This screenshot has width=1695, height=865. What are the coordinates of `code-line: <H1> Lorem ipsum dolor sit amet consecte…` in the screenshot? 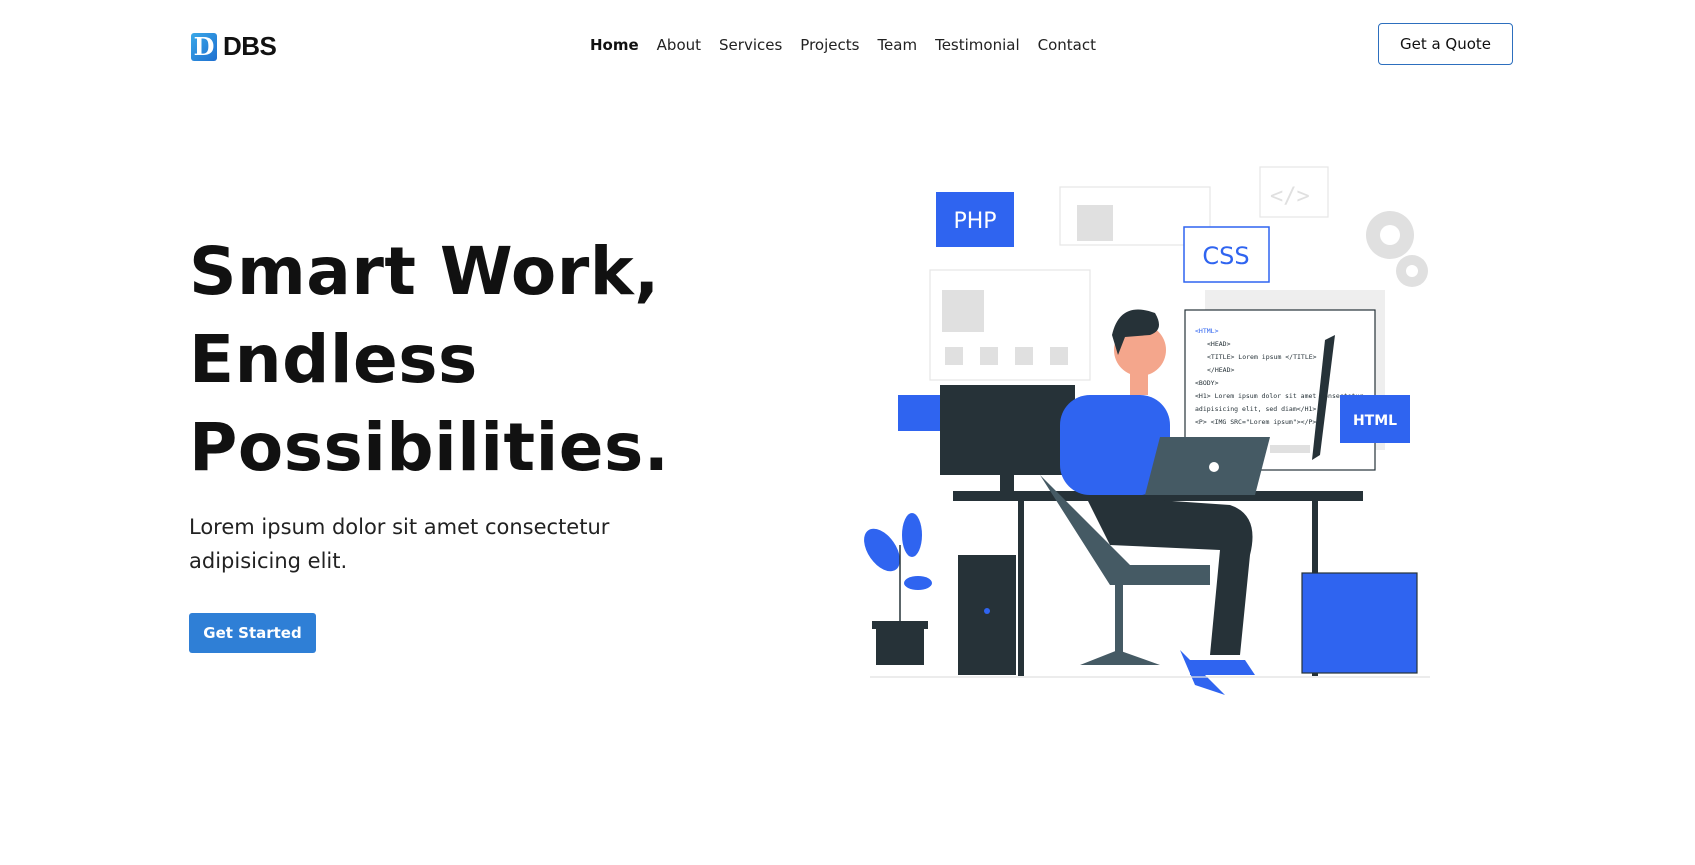 It's located at (1279, 396).